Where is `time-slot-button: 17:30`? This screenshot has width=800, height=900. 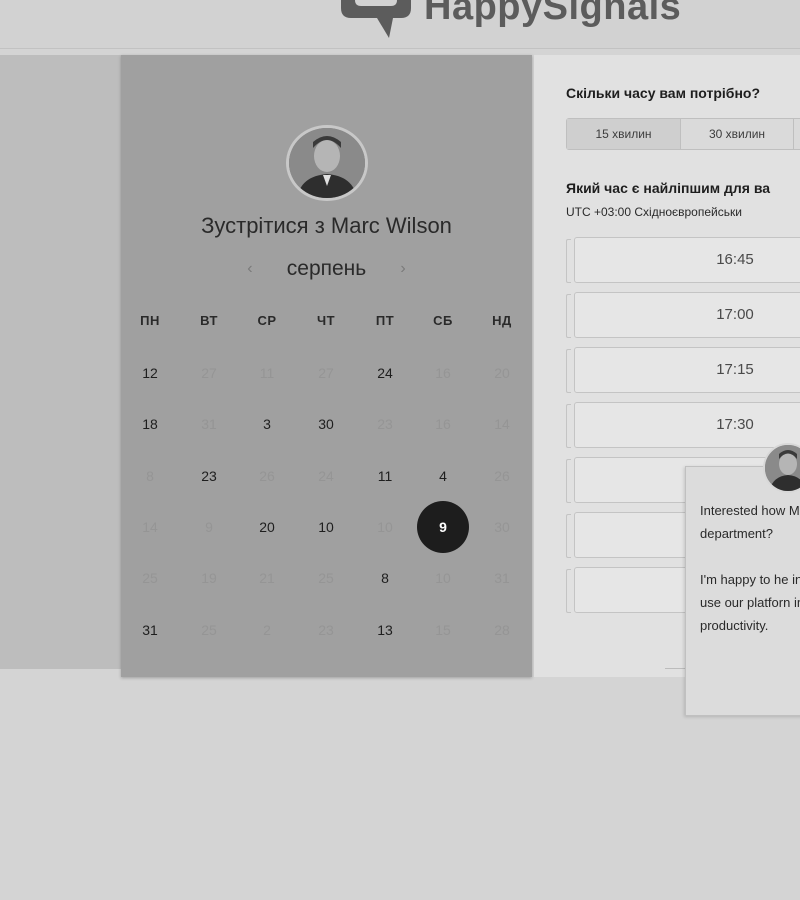
time-slot-button: 17:30 is located at coordinates (687, 425).